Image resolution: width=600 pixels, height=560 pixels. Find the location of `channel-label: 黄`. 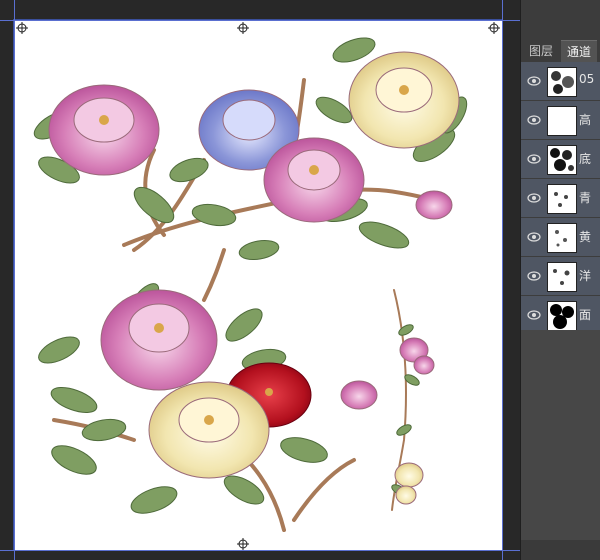

channel-label: 黄 is located at coordinates (585, 237).